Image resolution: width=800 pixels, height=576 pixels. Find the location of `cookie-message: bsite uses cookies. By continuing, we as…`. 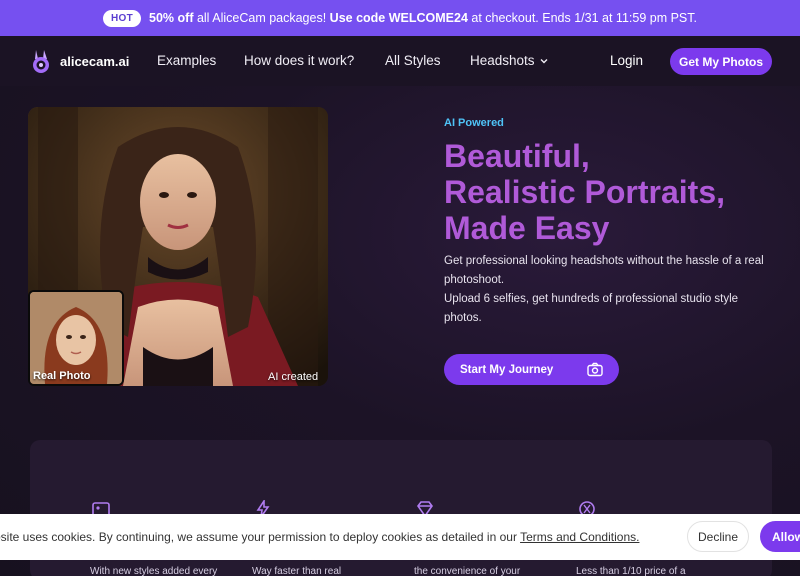

cookie-message: bsite uses cookies. By continuing, we as… is located at coordinates (319, 537).